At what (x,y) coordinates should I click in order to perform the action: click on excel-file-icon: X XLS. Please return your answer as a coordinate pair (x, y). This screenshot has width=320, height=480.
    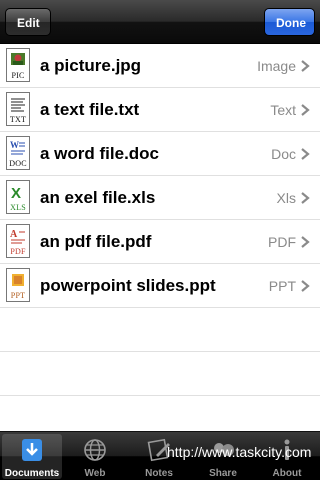
    Looking at the image, I should click on (18, 197).